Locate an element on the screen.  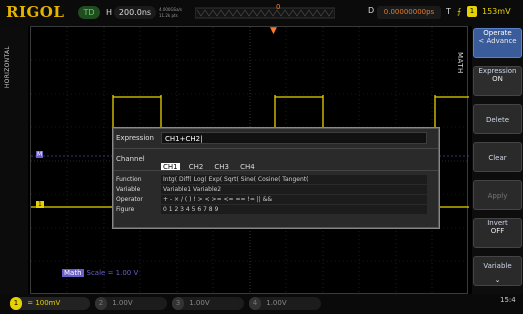
horizontal-mode-strip: HORIZONTAL is located at coordinates (14, 160).